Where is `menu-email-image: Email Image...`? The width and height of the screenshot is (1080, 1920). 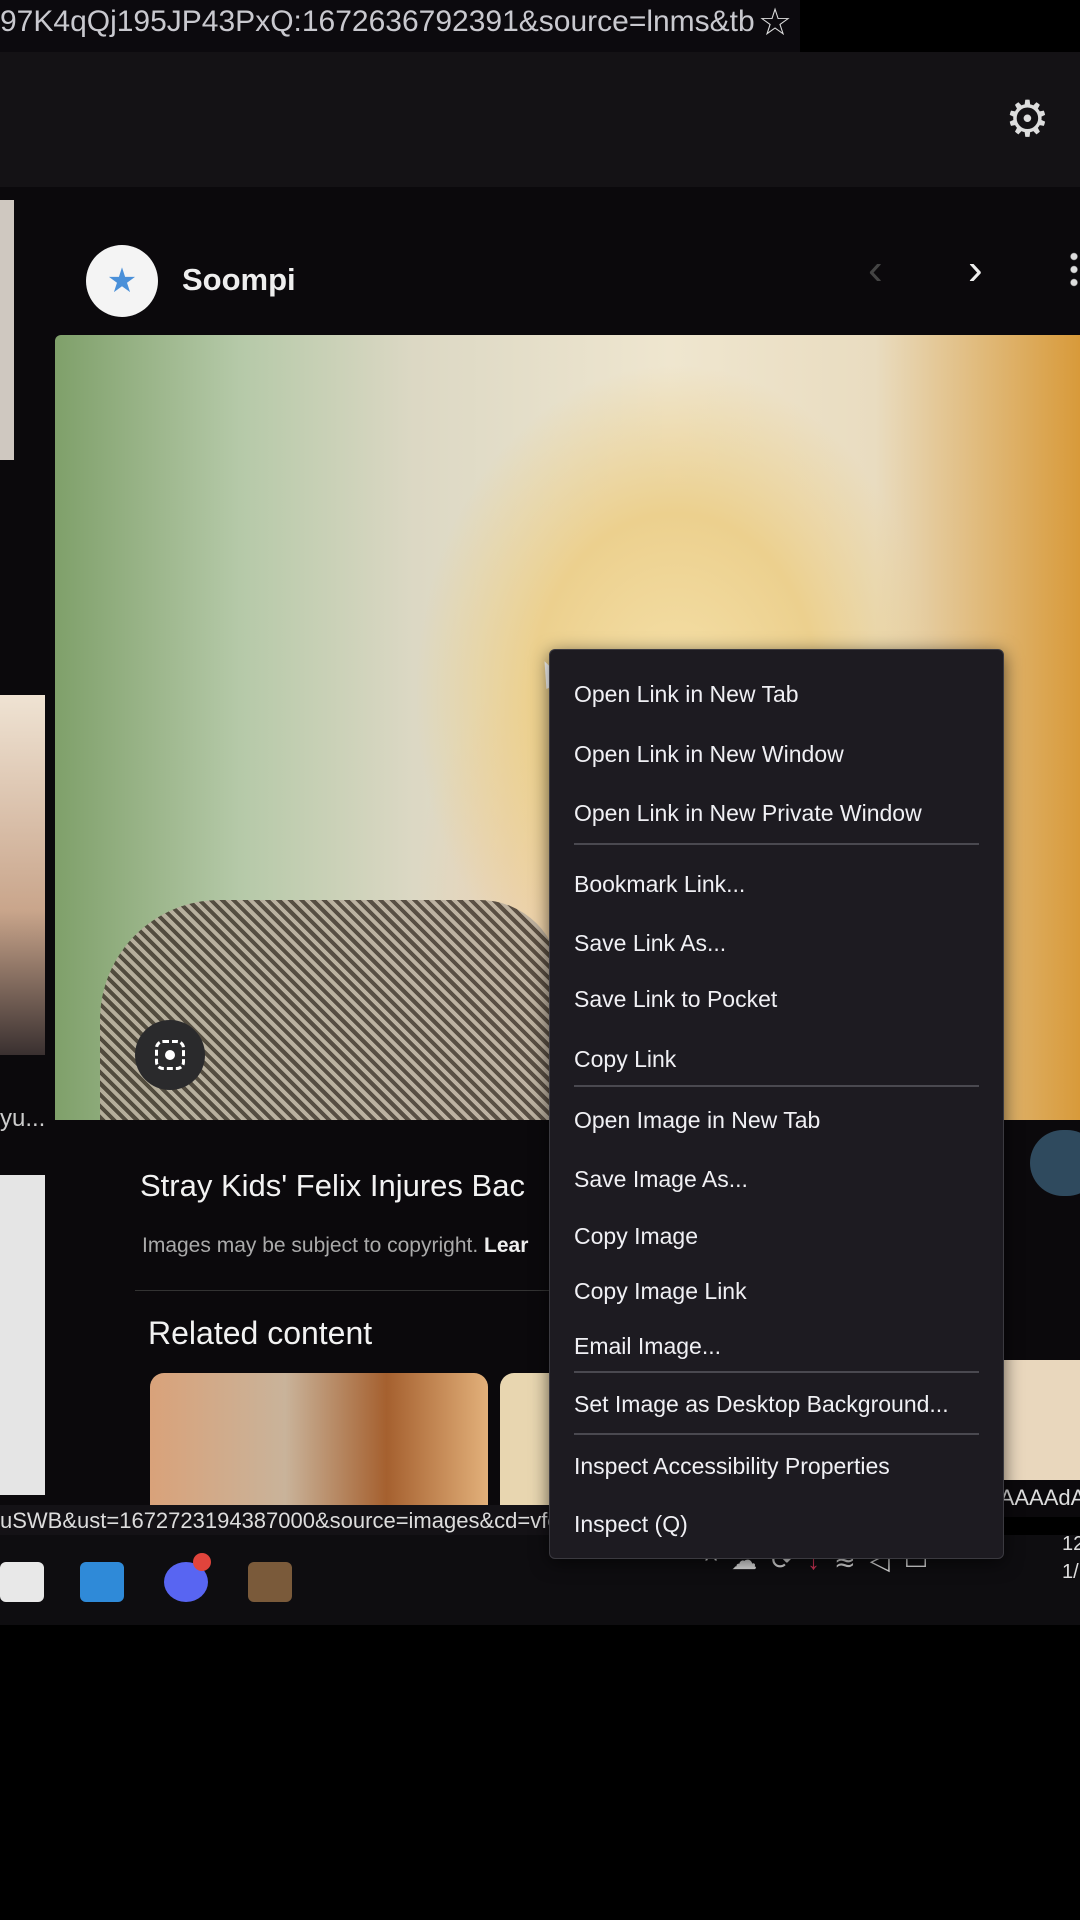 menu-email-image: Email Image... is located at coordinates (647, 1346).